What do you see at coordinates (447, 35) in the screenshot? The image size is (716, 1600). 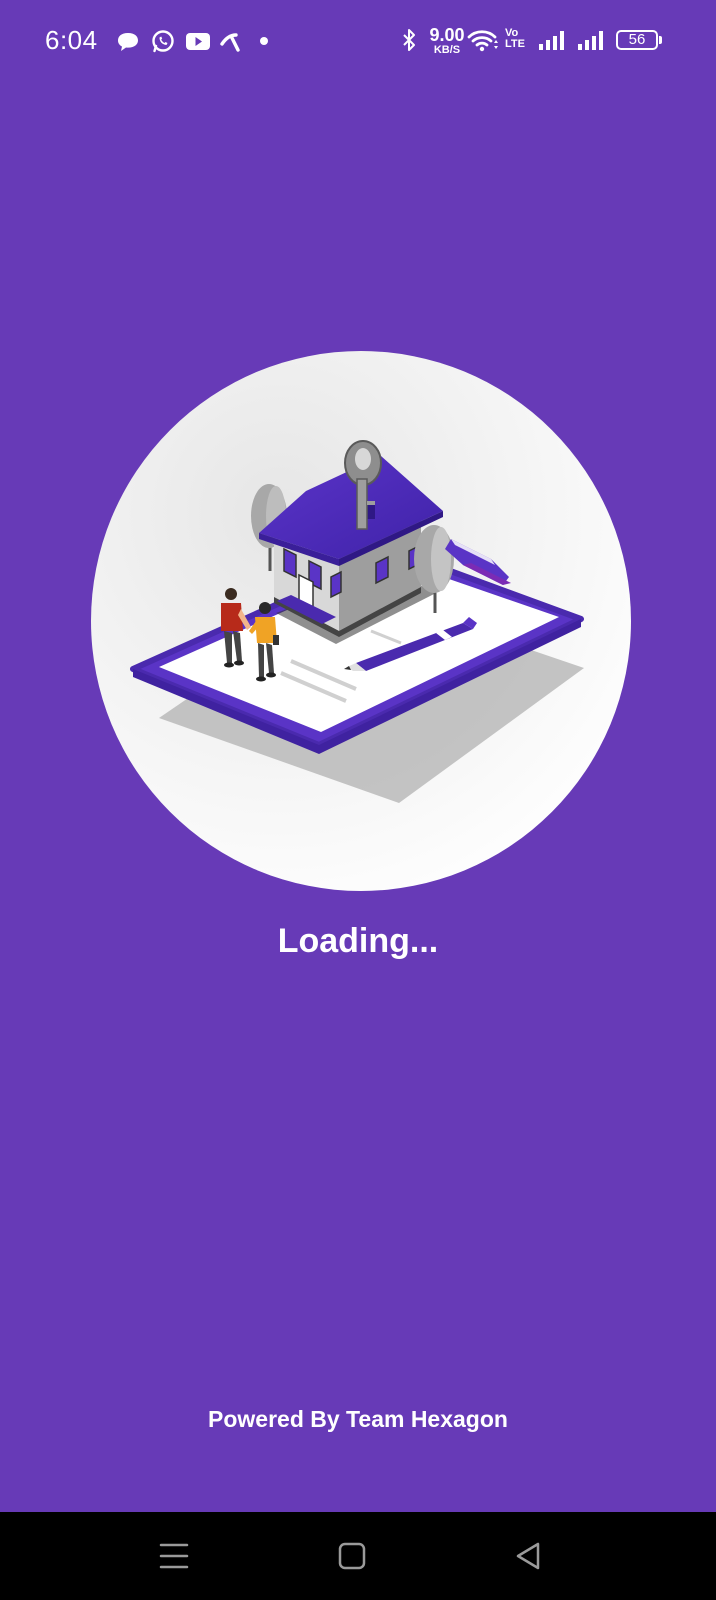 I see `network-speed-value: 9.00` at bounding box center [447, 35].